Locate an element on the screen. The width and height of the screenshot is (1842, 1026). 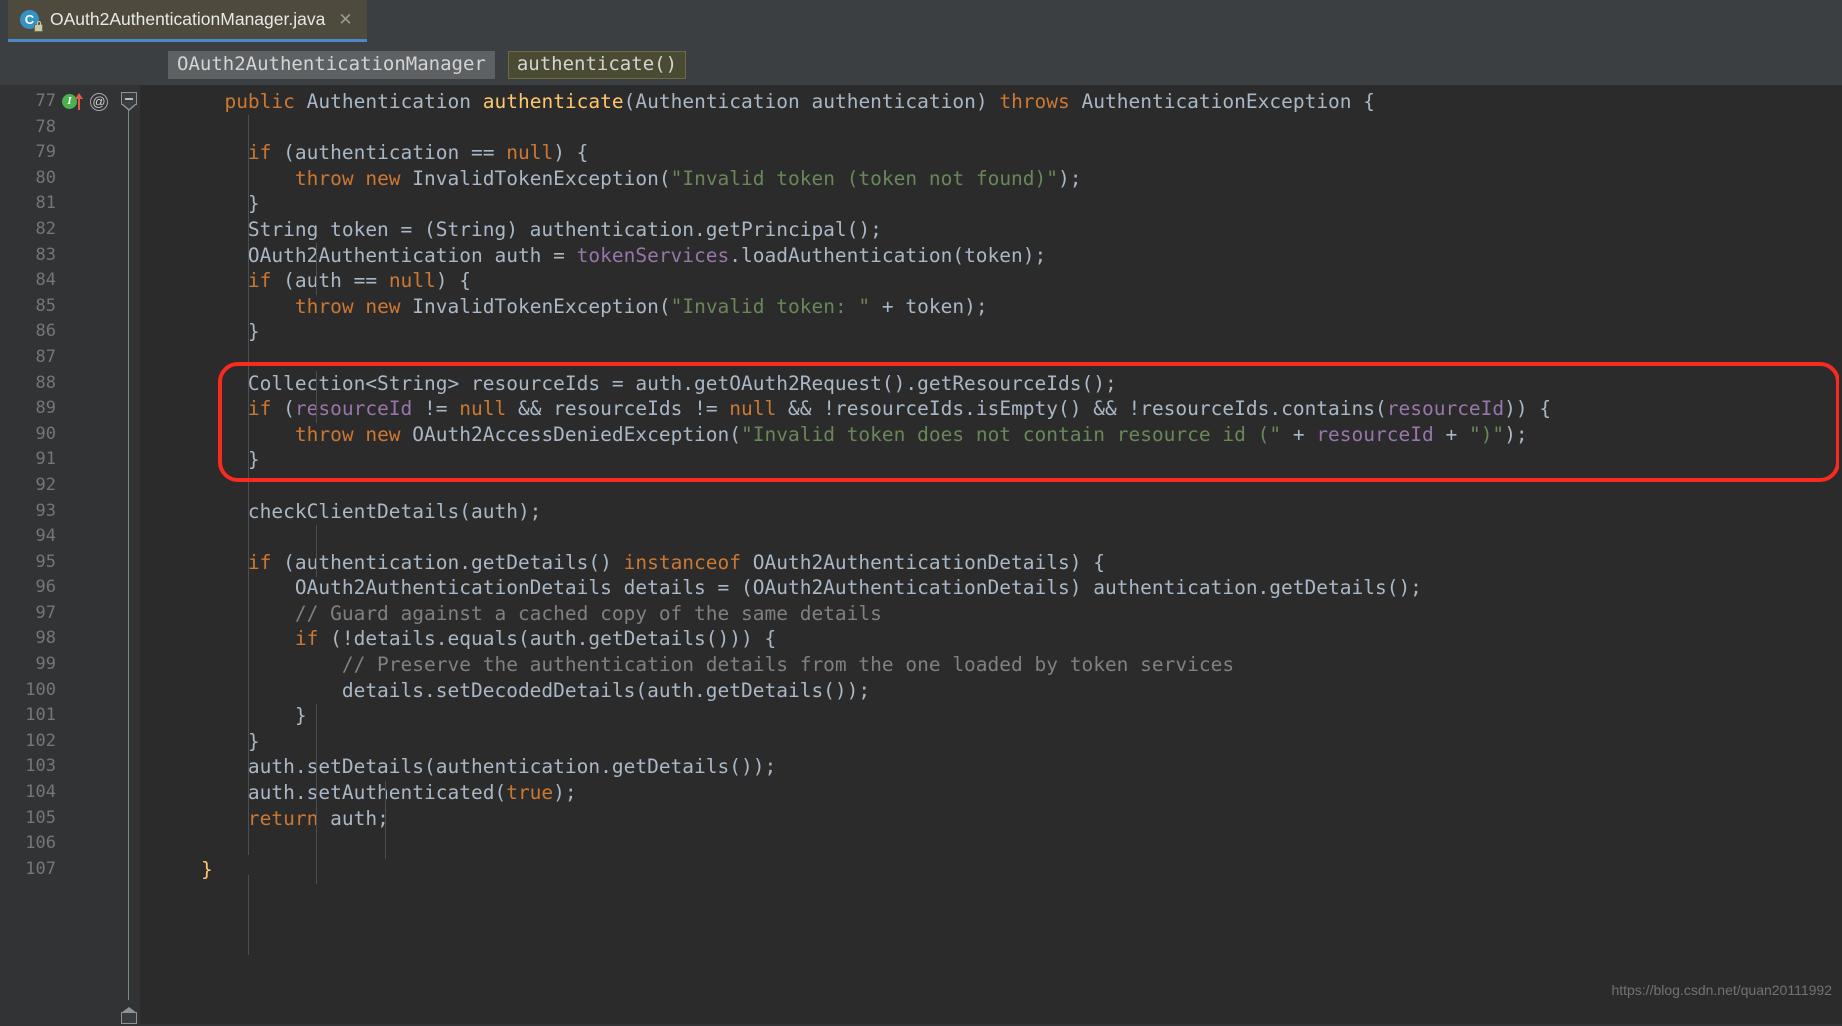
gutter-line-number: 95 is located at coordinates (45, 561).